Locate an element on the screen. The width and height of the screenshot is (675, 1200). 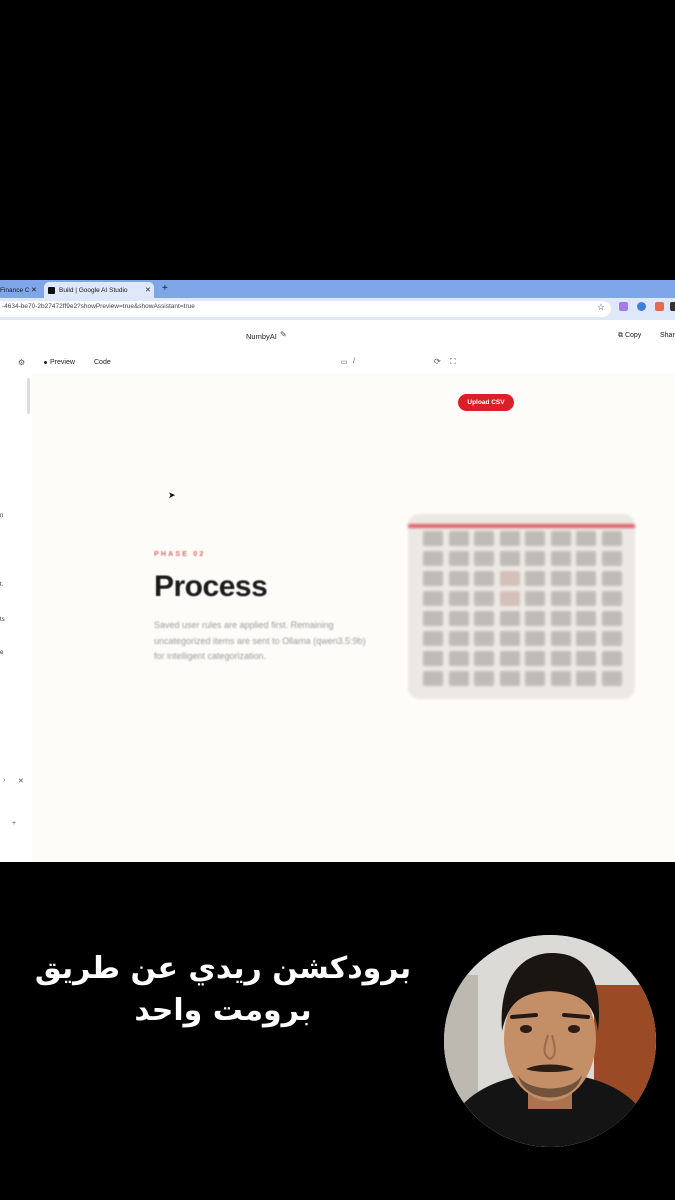
spreadsheet-illustration is located at coordinates (521, 606).